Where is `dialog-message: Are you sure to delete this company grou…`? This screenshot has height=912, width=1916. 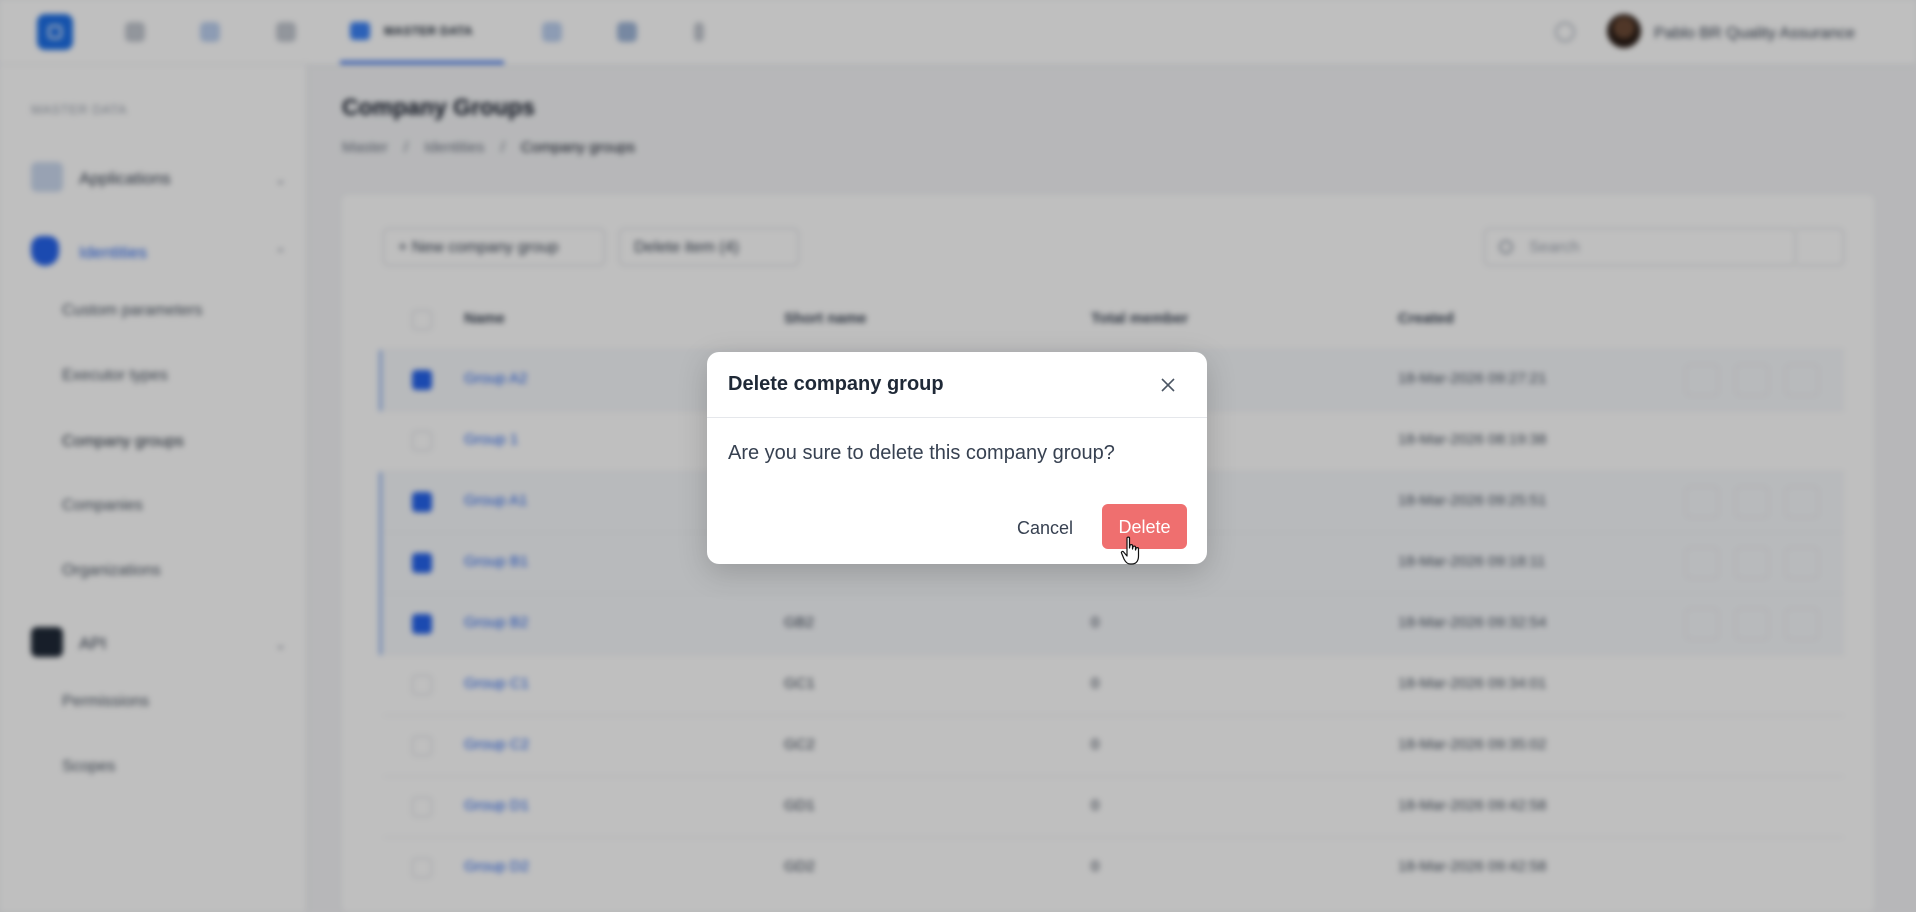
dialog-message: Are you sure to delete this company grou… is located at coordinates (921, 453).